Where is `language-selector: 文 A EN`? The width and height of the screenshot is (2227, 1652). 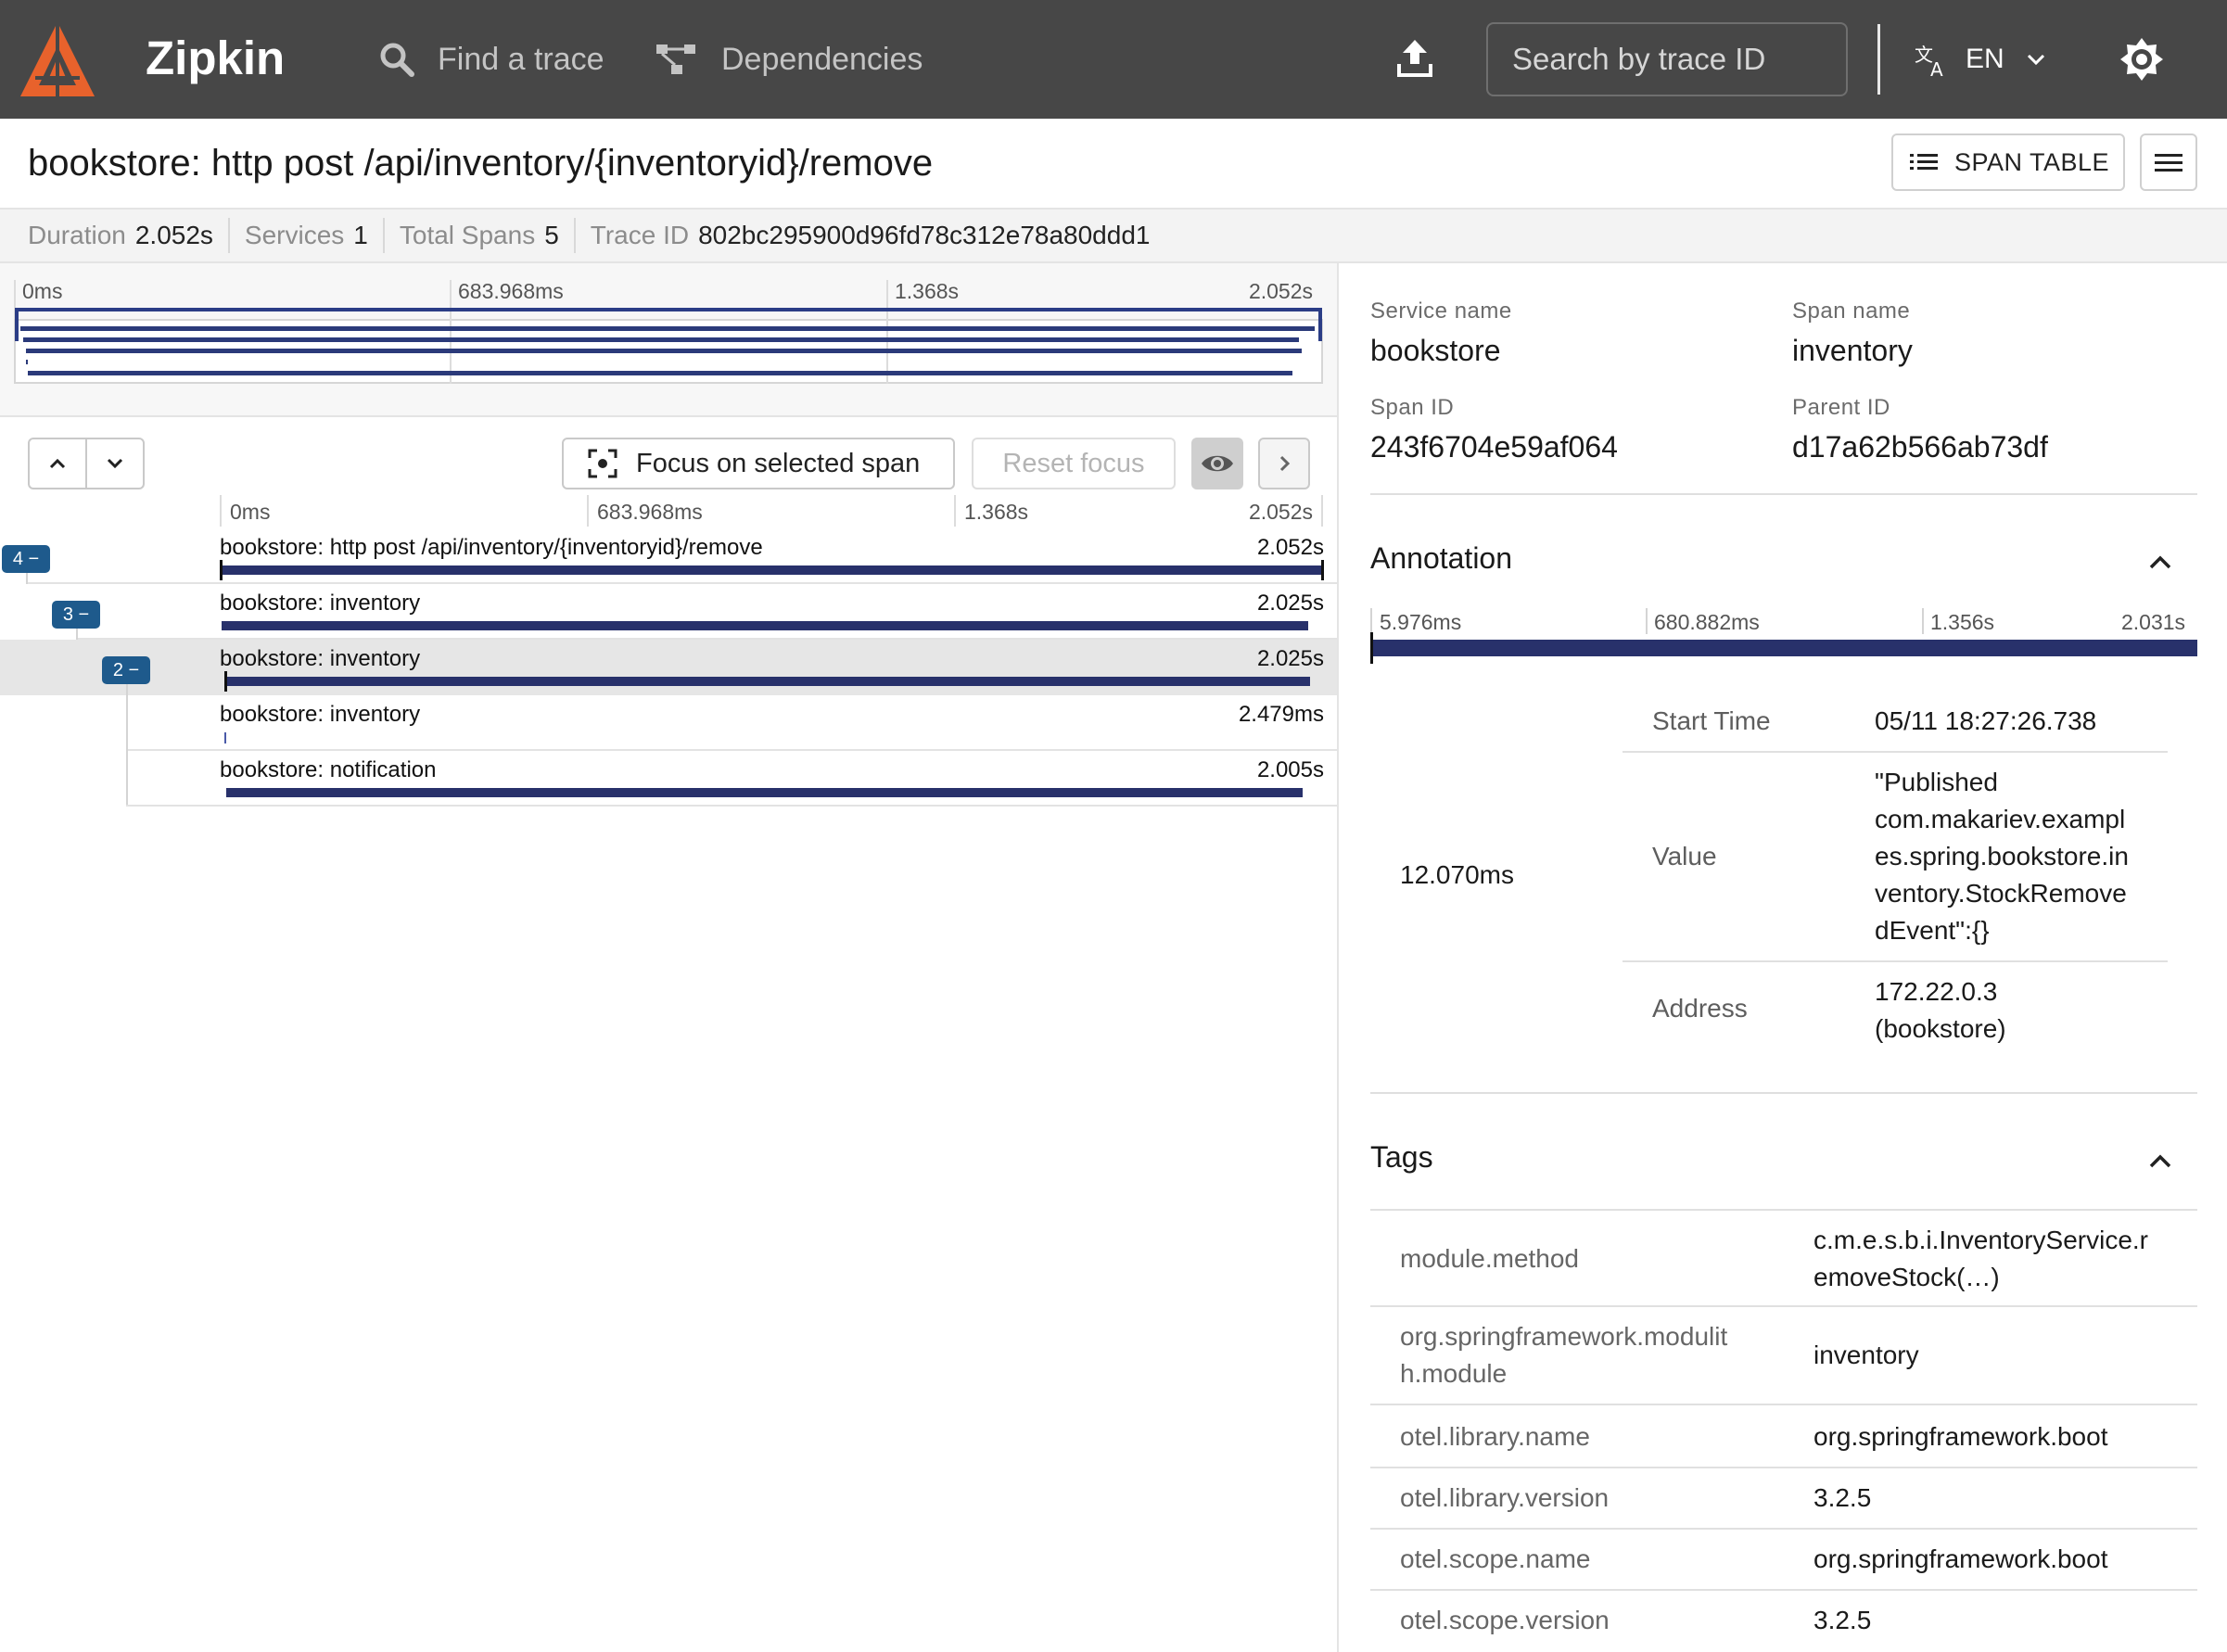 language-selector: 文 A EN is located at coordinates (1980, 59).